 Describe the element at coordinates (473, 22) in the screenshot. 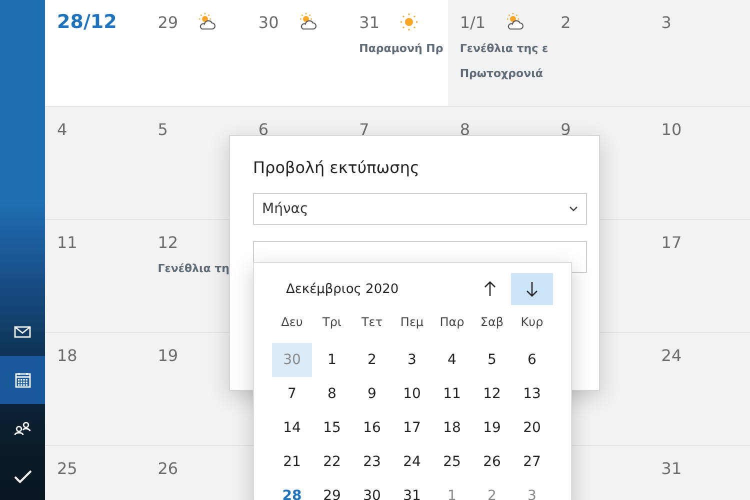

I see `day-number: 1/1` at that location.